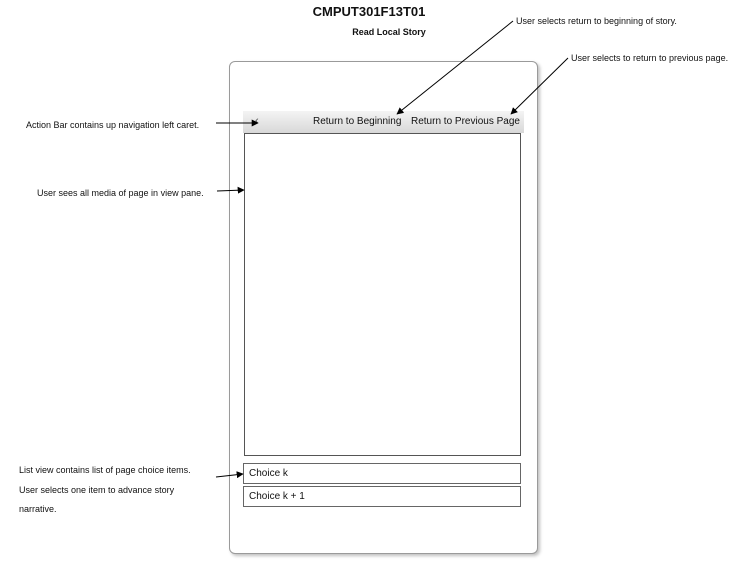 Image resolution: width=738 pixels, height=574 pixels. I want to click on arrow-list-view, so click(229, 475).